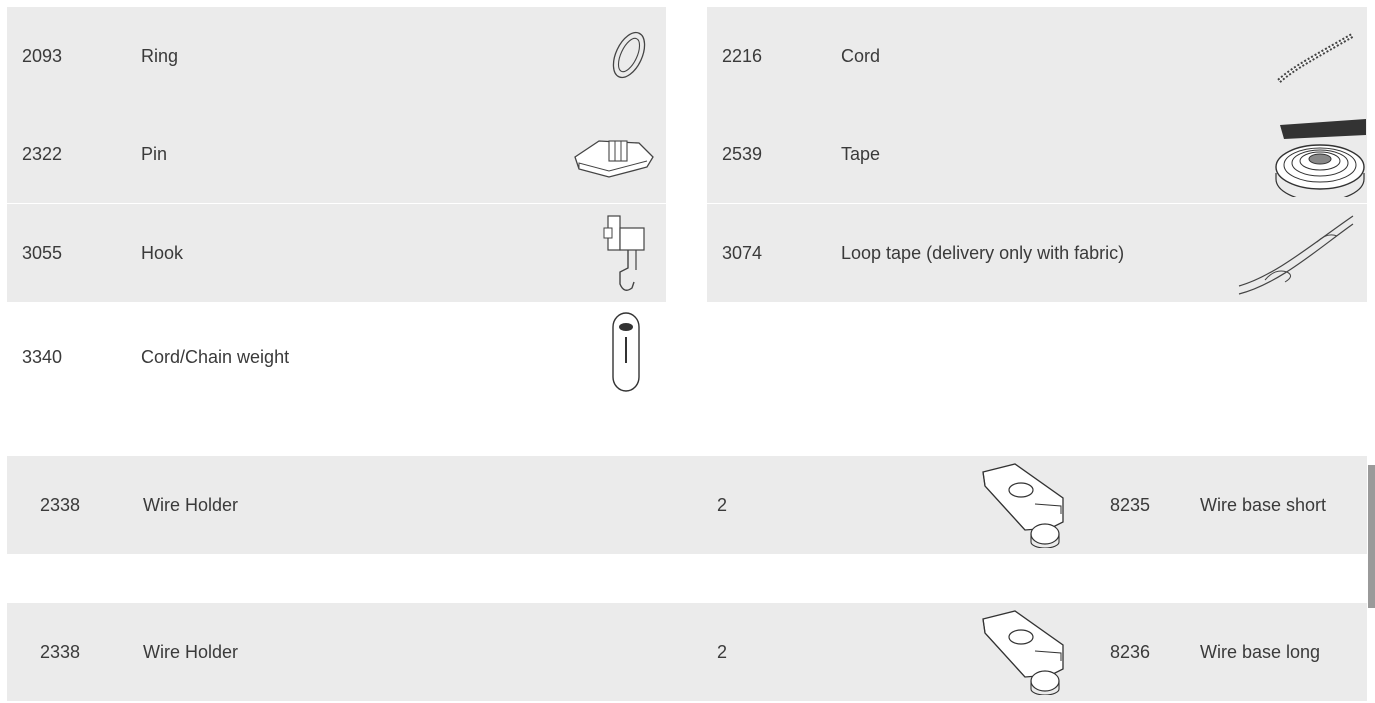  I want to click on pin-icon, so click(614, 158).